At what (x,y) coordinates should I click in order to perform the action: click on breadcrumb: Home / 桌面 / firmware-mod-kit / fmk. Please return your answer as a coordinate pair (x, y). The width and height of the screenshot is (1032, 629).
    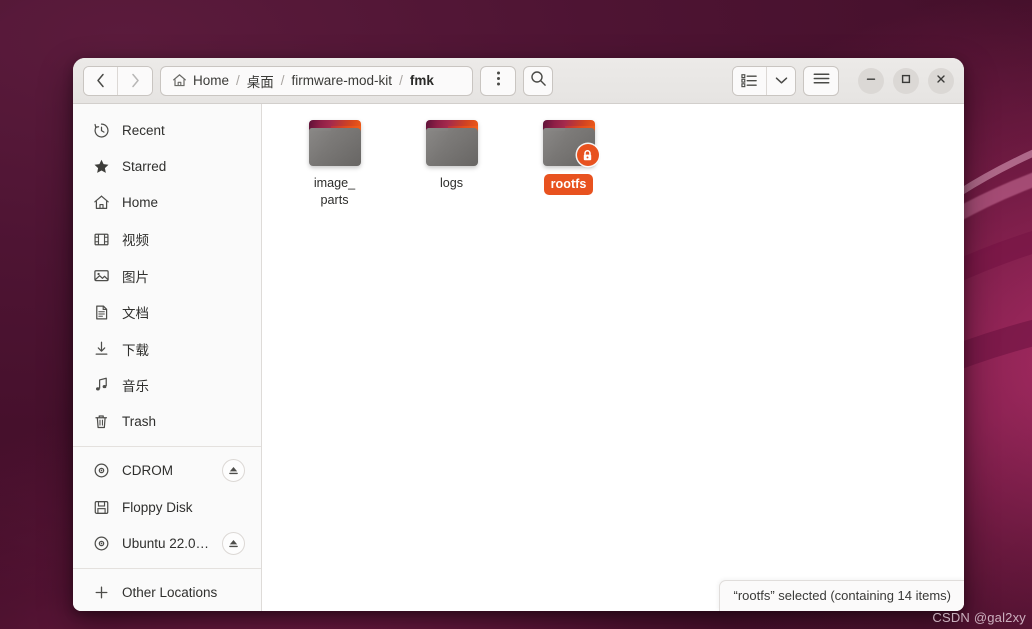
    Looking at the image, I should click on (316, 80).